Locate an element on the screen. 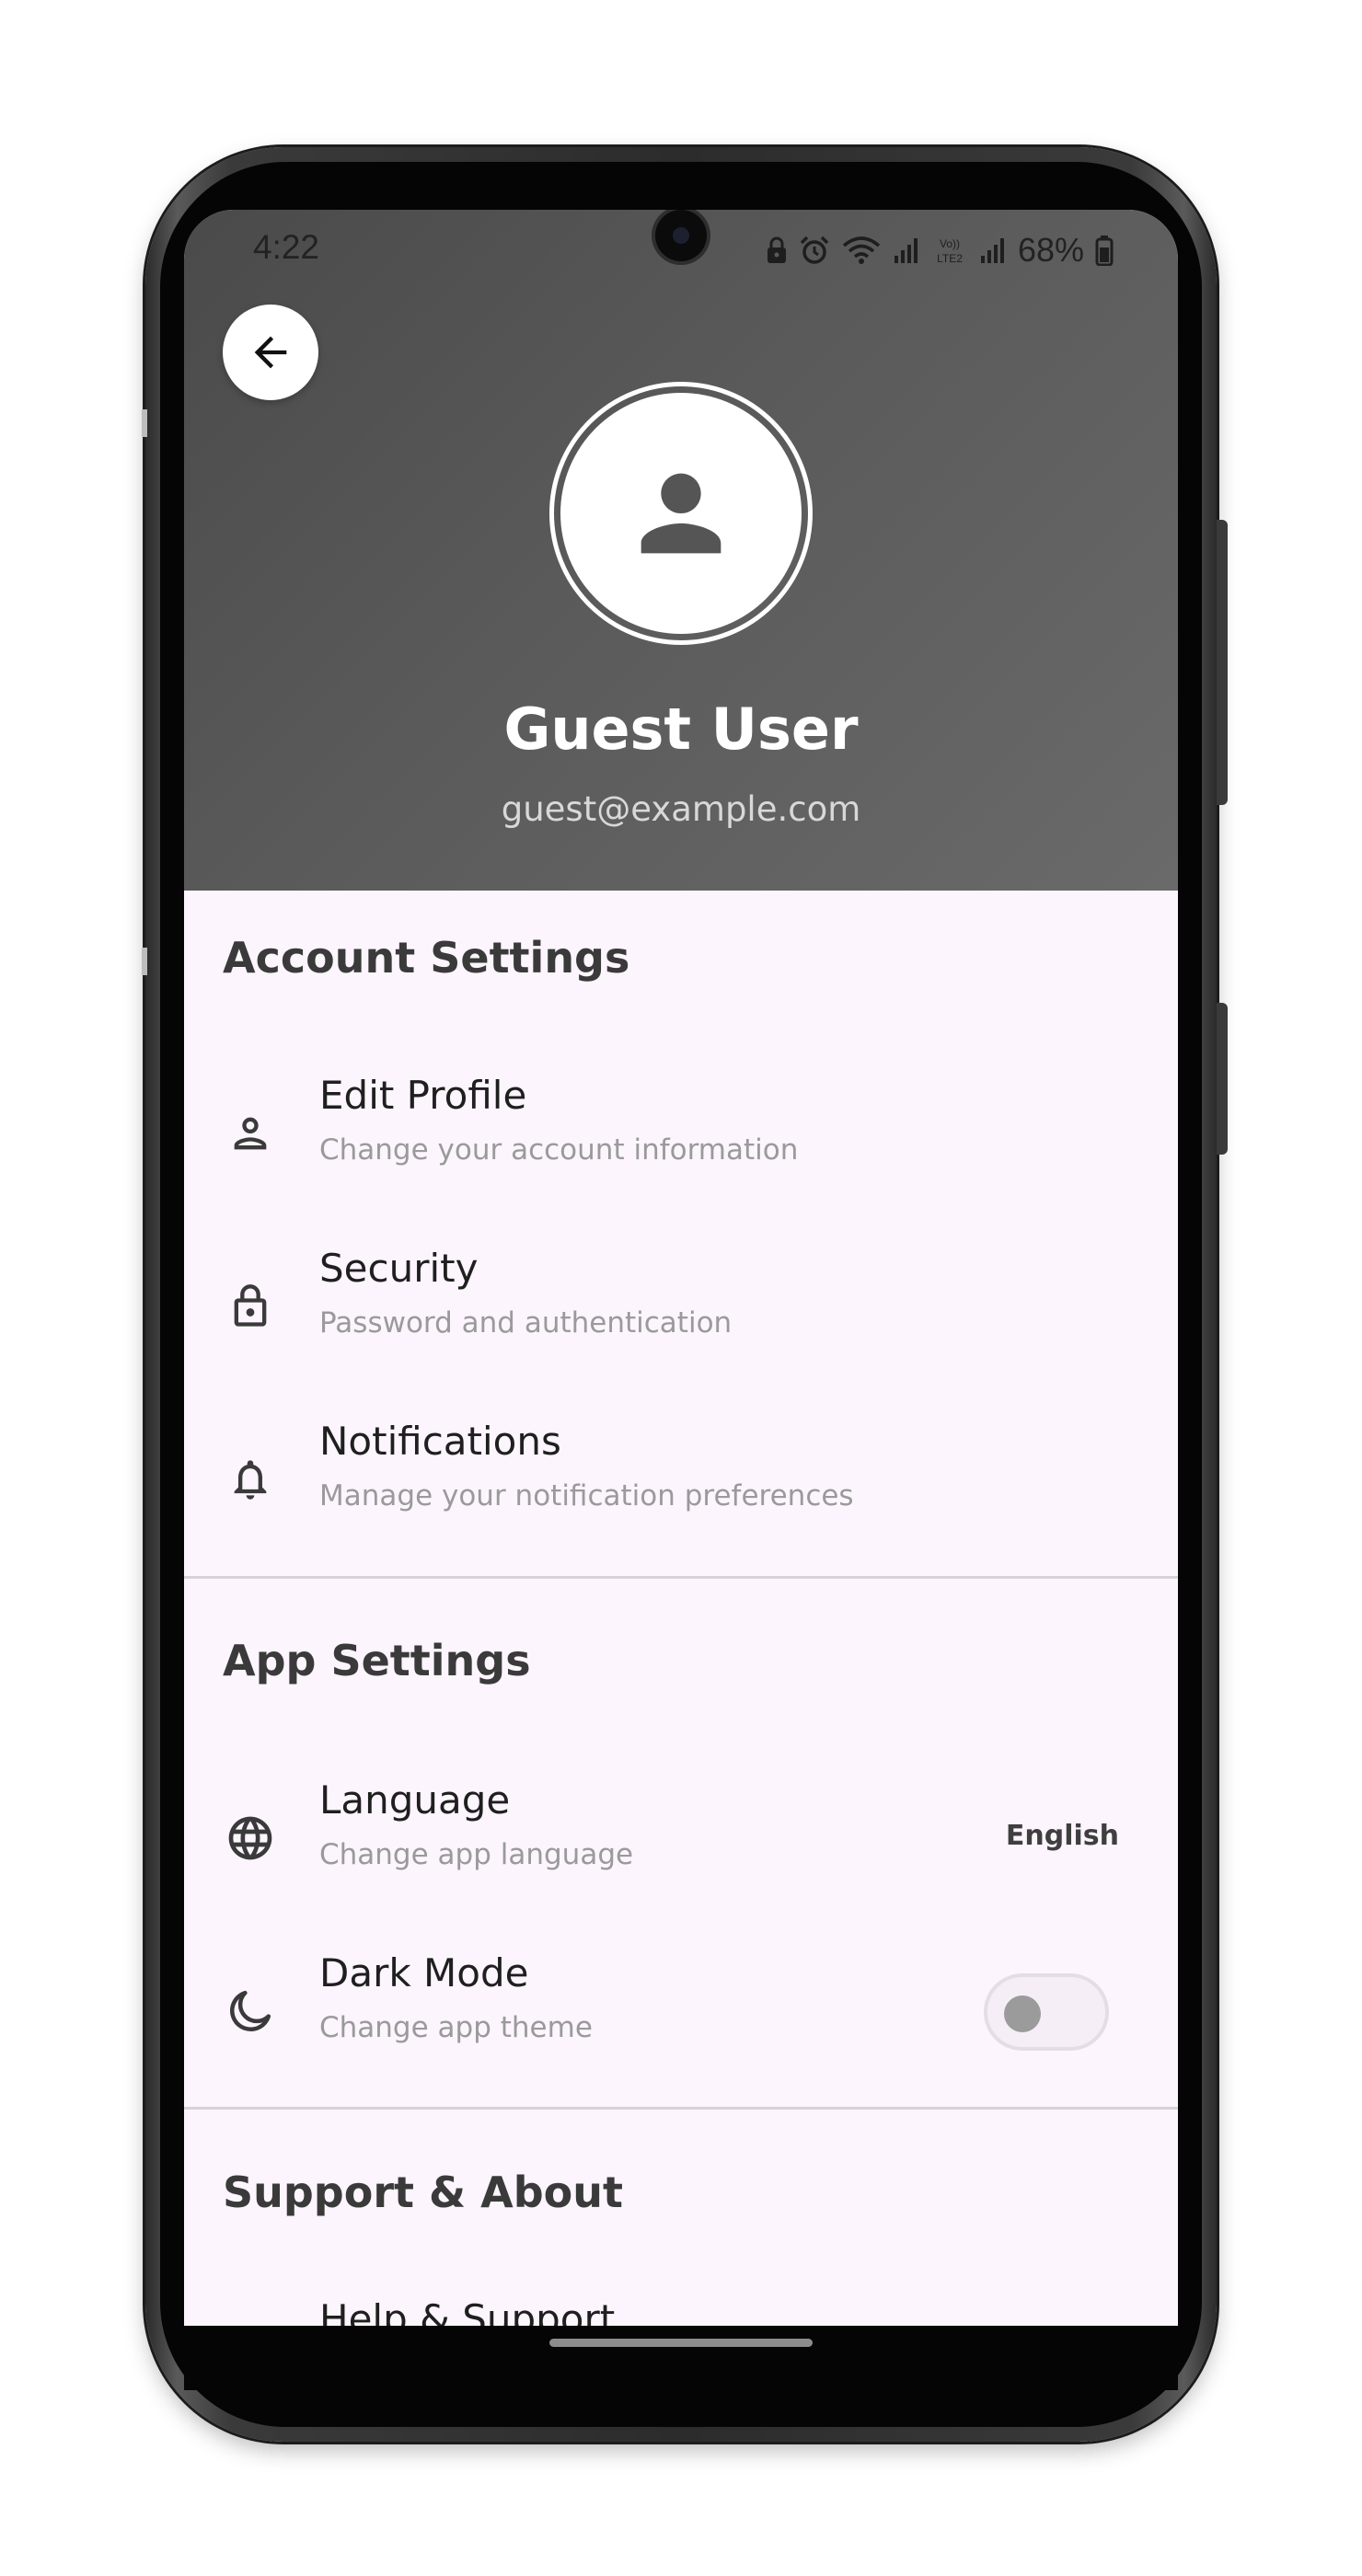 This screenshot has width=1362, height=2576. person-outline-icon is located at coordinates (251, 1133).